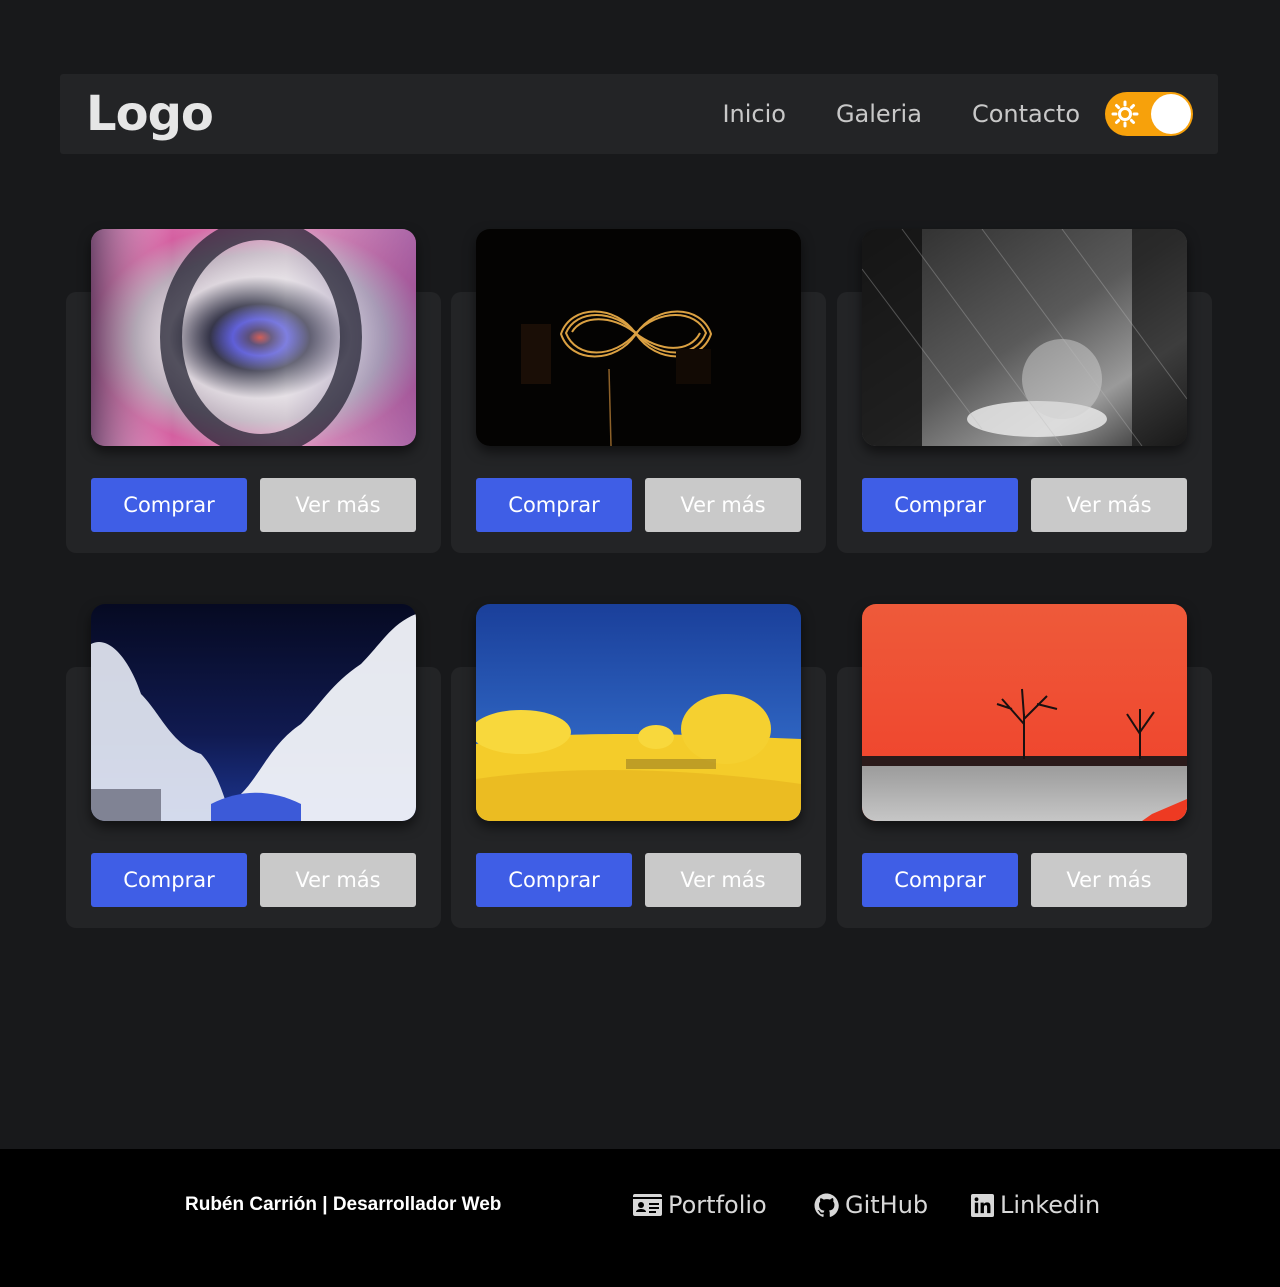 This screenshot has height=1287, width=1280. I want to click on toggle-knob, so click(1171, 114).